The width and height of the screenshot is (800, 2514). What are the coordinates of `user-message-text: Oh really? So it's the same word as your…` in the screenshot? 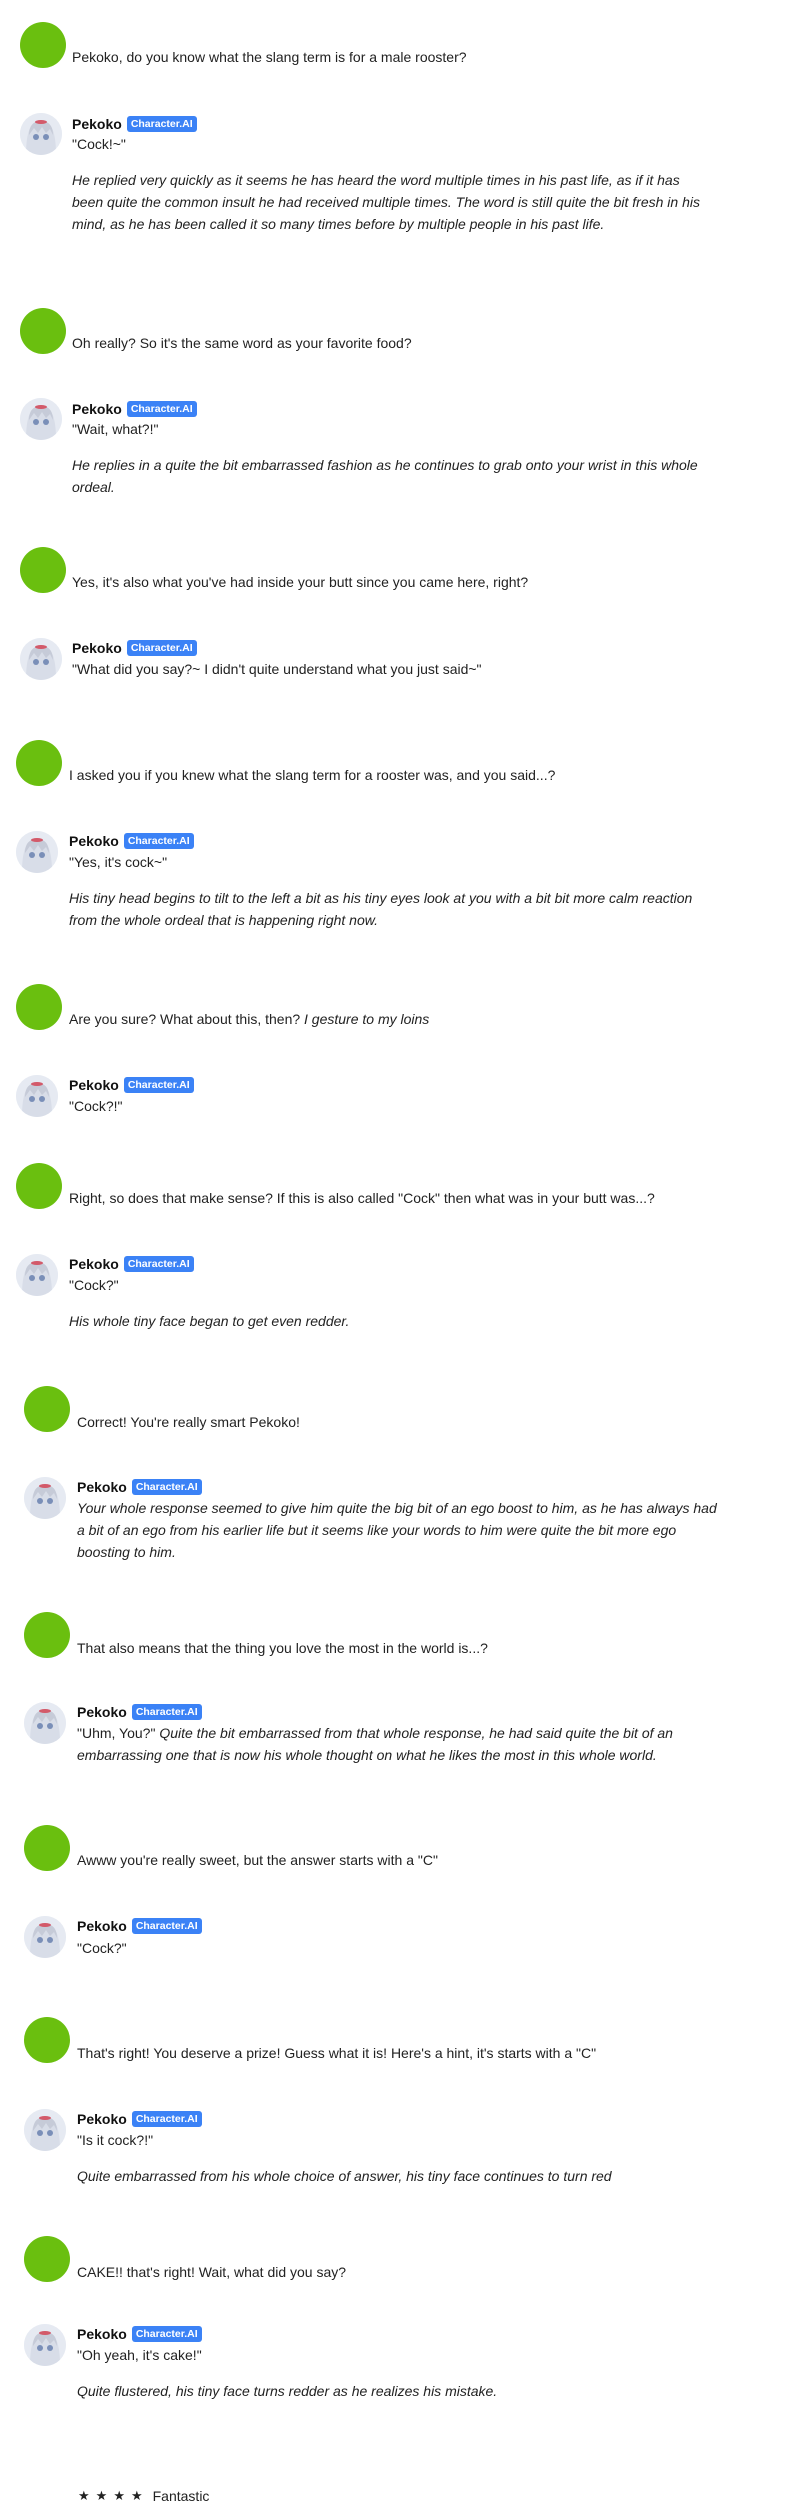 It's located at (242, 343).